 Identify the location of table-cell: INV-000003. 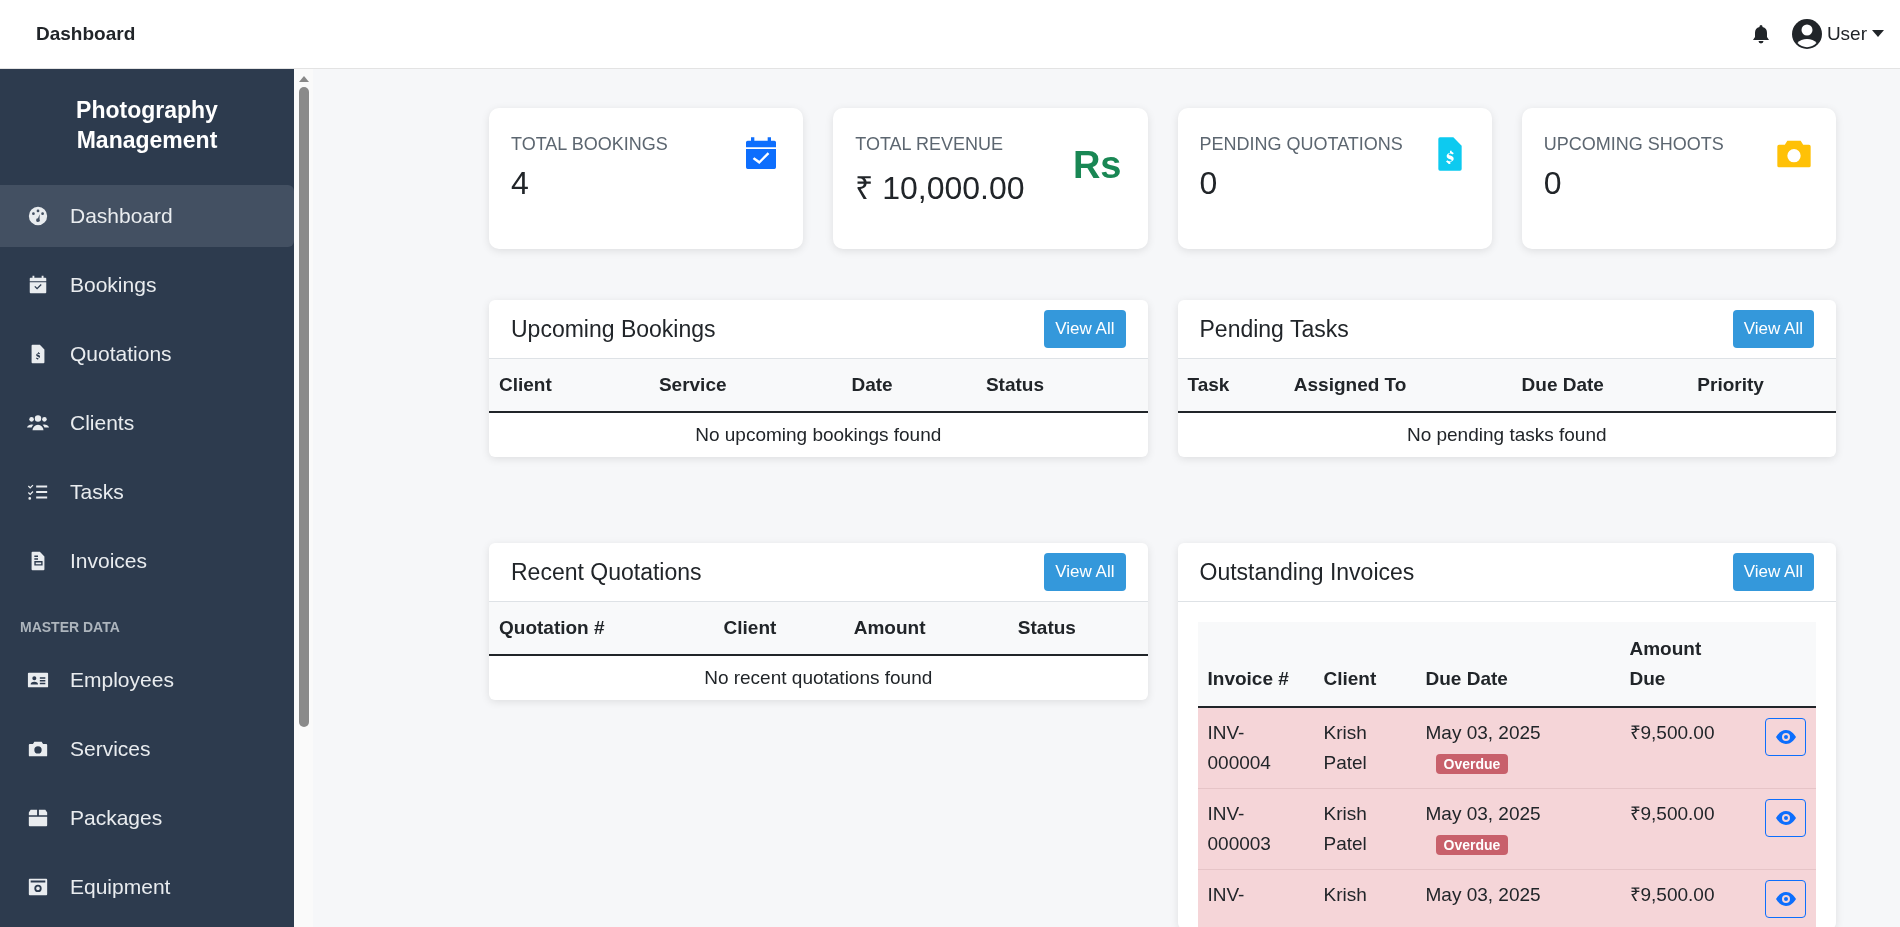
(1239, 828).